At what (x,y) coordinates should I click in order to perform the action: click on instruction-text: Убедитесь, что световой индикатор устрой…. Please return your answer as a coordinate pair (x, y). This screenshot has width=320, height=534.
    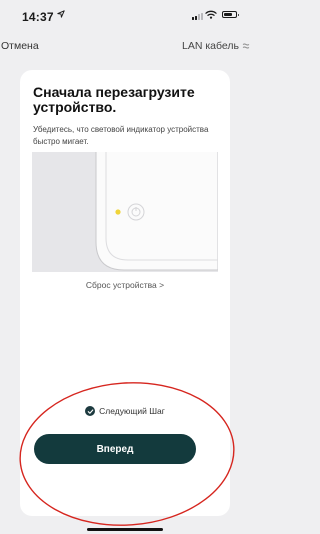
    Looking at the image, I should click on (121, 135).